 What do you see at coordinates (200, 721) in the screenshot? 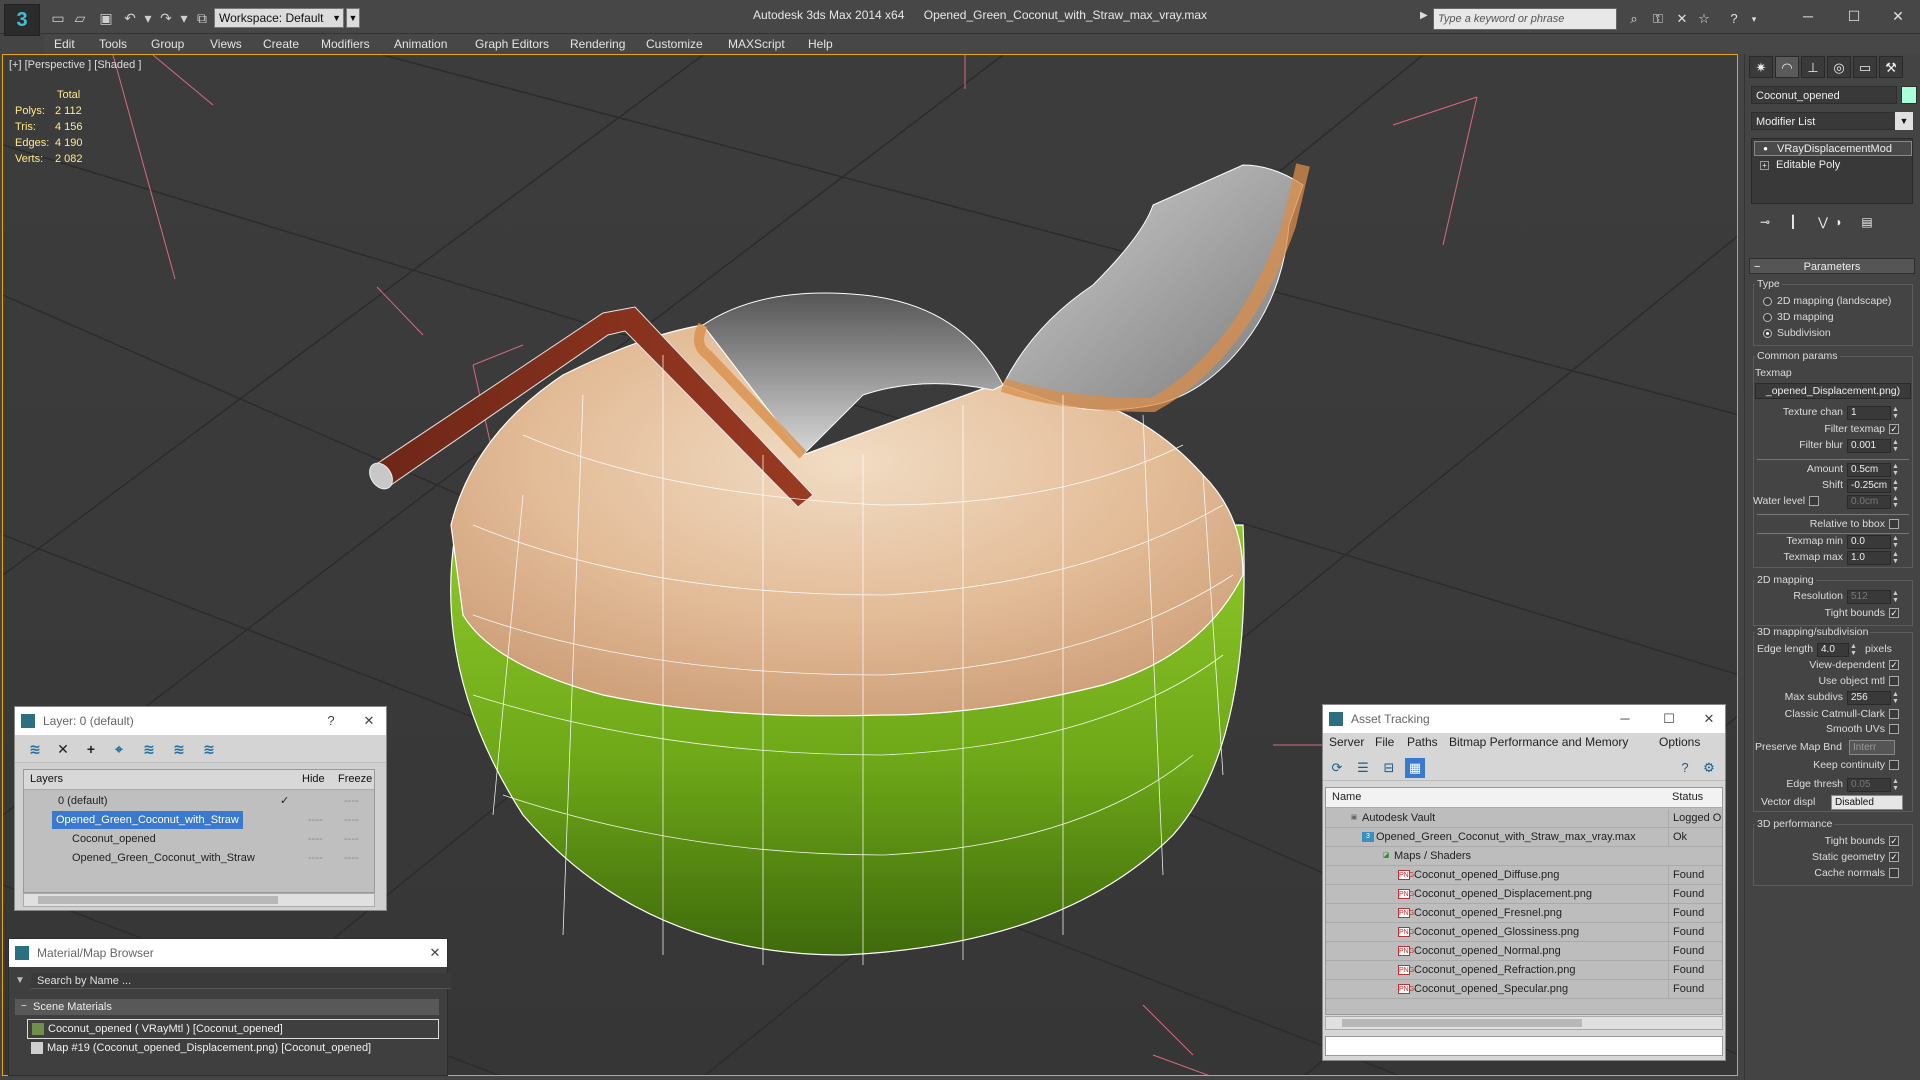
I see `layer-window-titlebar: Layer: 0 (default) ? ✕` at bounding box center [200, 721].